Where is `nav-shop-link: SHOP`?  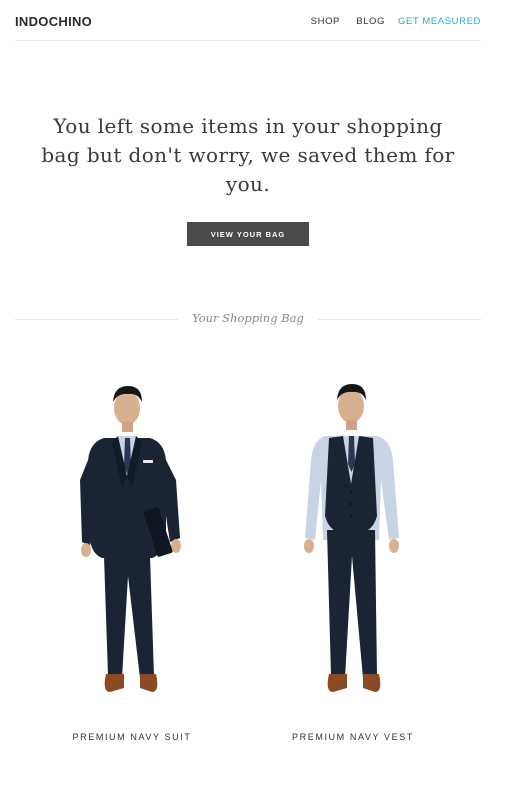 nav-shop-link: SHOP is located at coordinates (325, 21).